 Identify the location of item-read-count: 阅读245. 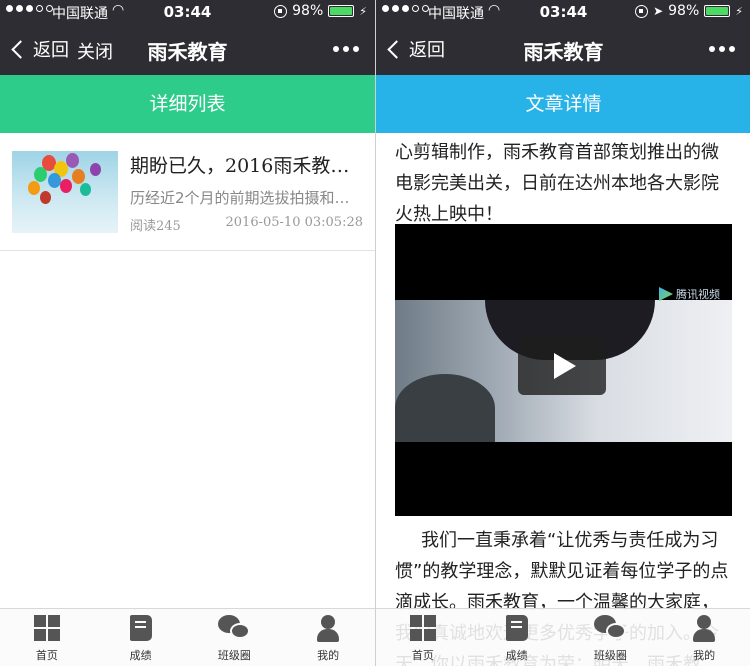
(155, 226).